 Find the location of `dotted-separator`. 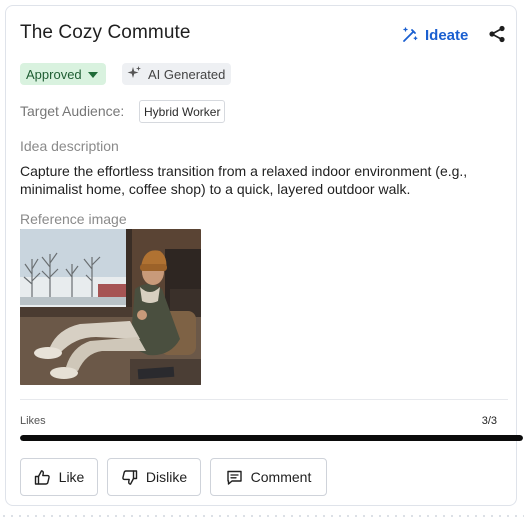

dotted-separator is located at coordinates (262, 515).